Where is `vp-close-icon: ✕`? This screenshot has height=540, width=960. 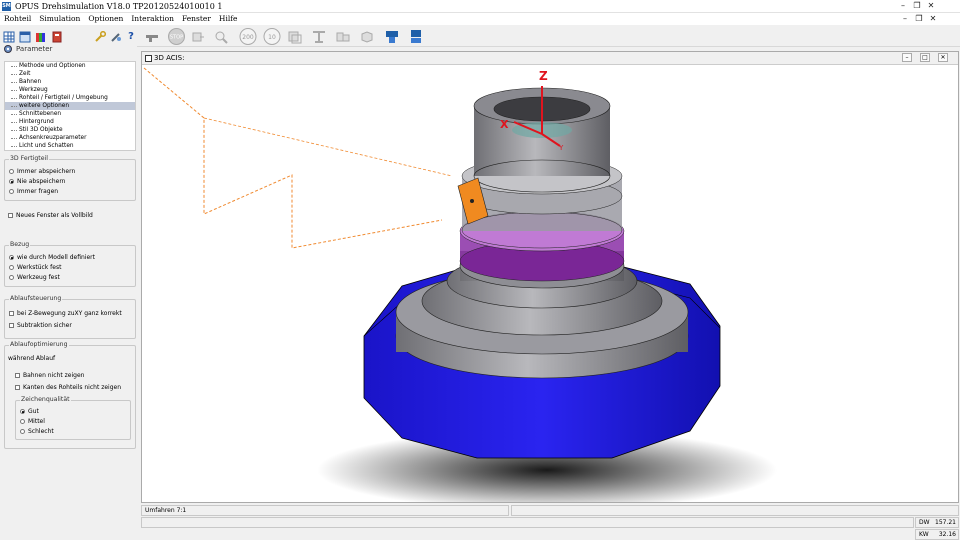 vp-close-icon: ✕ is located at coordinates (943, 57).